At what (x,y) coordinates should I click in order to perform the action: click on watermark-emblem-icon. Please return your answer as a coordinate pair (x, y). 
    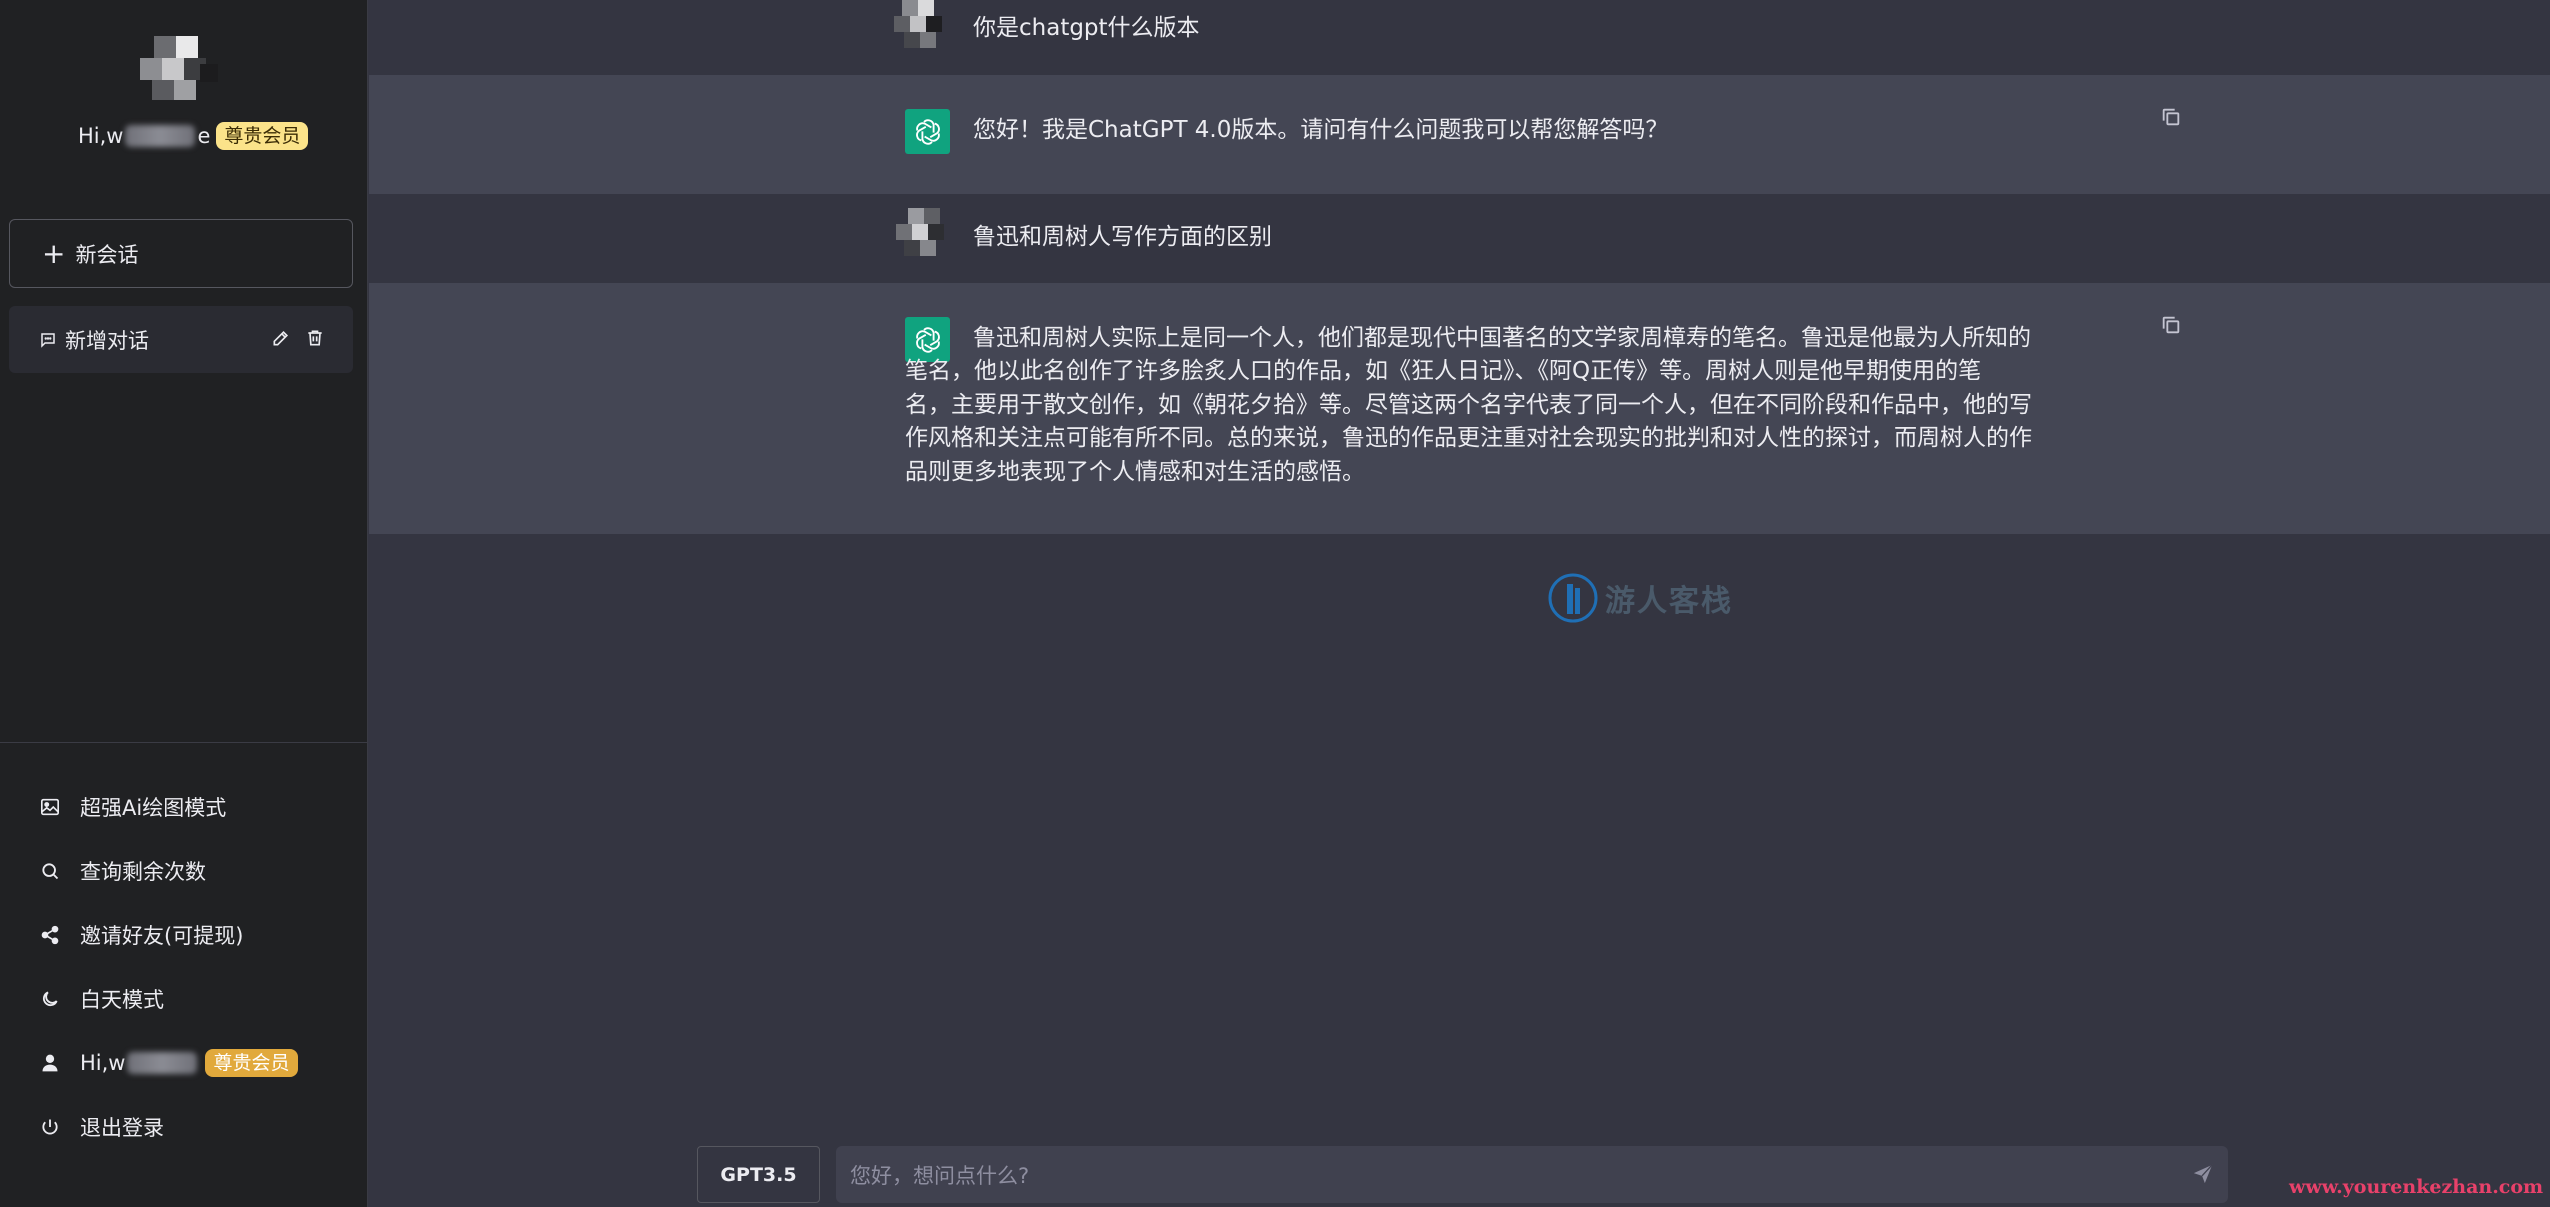
    Looking at the image, I should click on (1573, 598).